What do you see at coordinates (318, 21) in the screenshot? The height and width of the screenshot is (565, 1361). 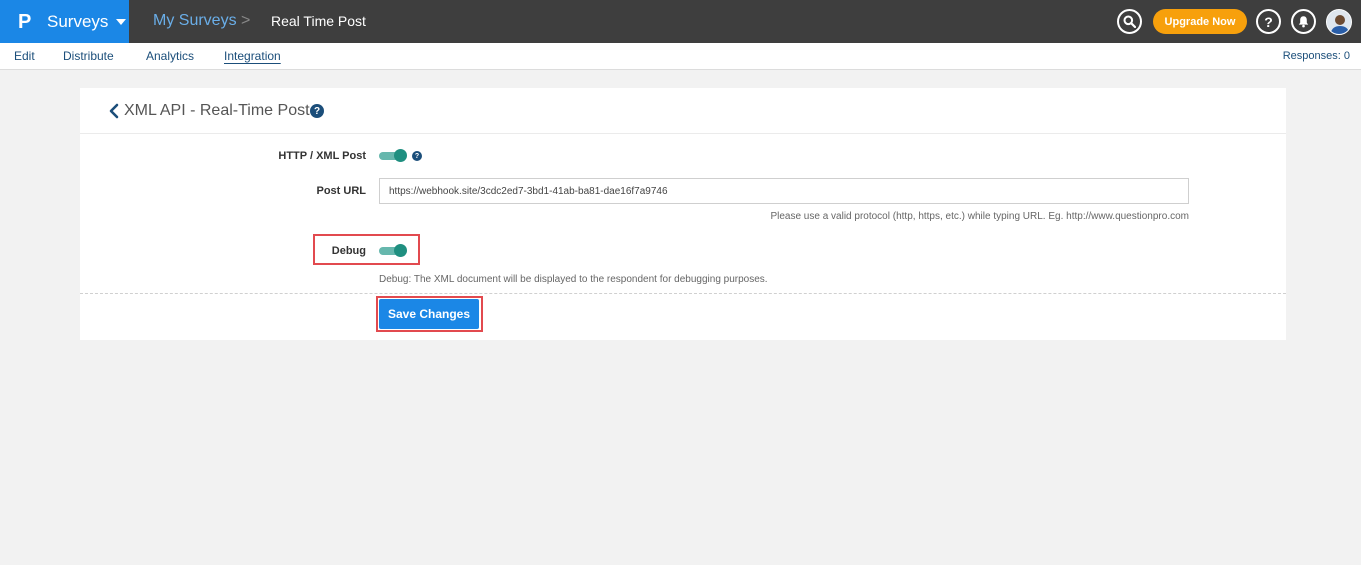 I see `breadcrumb-current: Real Time Post` at bounding box center [318, 21].